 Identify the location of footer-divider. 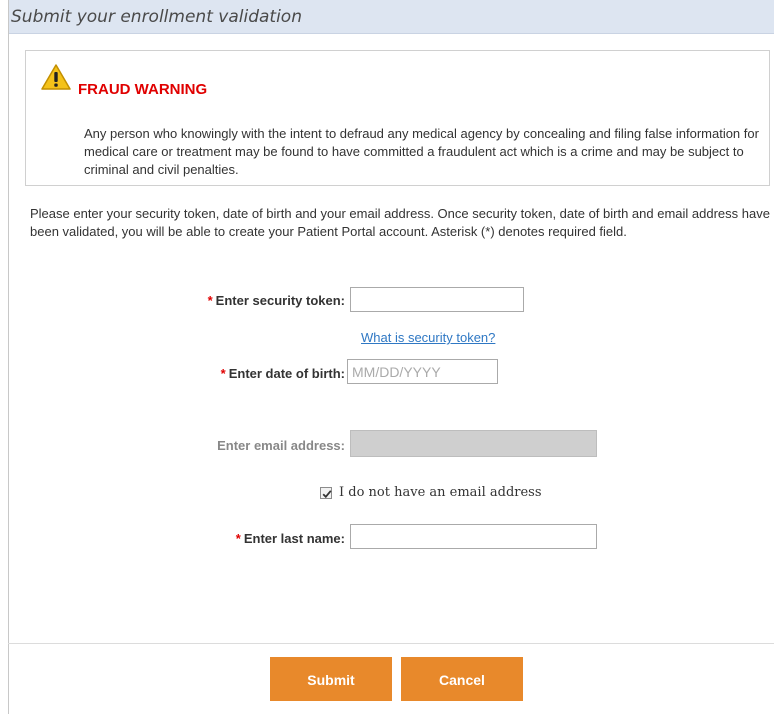
(391, 643).